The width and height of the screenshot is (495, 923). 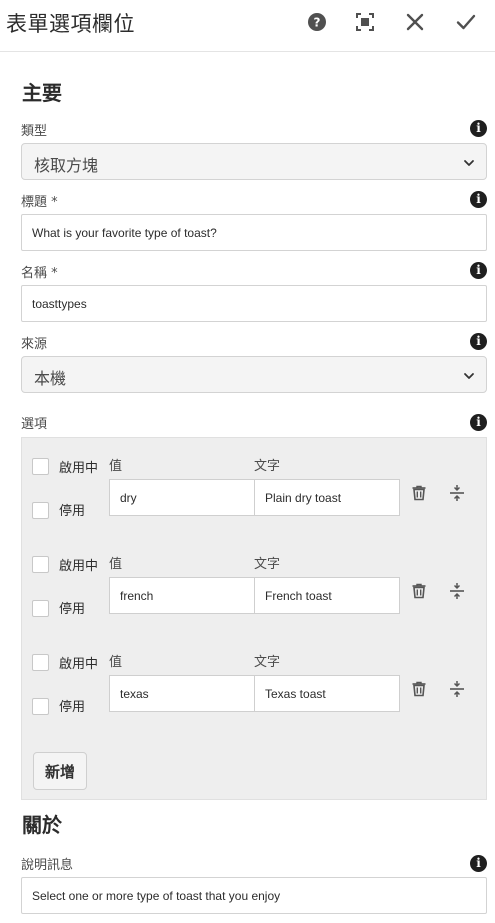 What do you see at coordinates (66, 165) in the screenshot?
I see `type-select-value: 核取方塊` at bounding box center [66, 165].